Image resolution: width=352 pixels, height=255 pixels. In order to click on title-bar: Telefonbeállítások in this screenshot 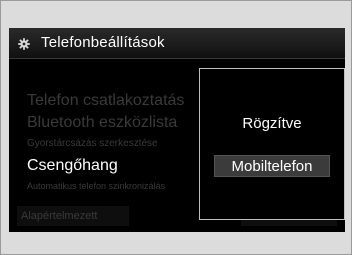, I will do `click(177, 43)`.